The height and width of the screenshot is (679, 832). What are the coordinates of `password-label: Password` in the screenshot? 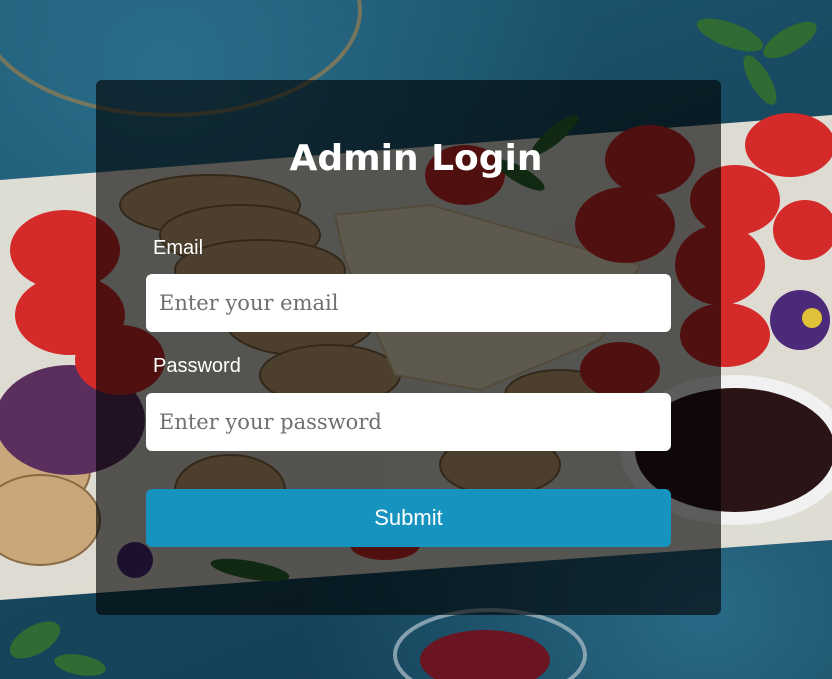 It's located at (197, 366).